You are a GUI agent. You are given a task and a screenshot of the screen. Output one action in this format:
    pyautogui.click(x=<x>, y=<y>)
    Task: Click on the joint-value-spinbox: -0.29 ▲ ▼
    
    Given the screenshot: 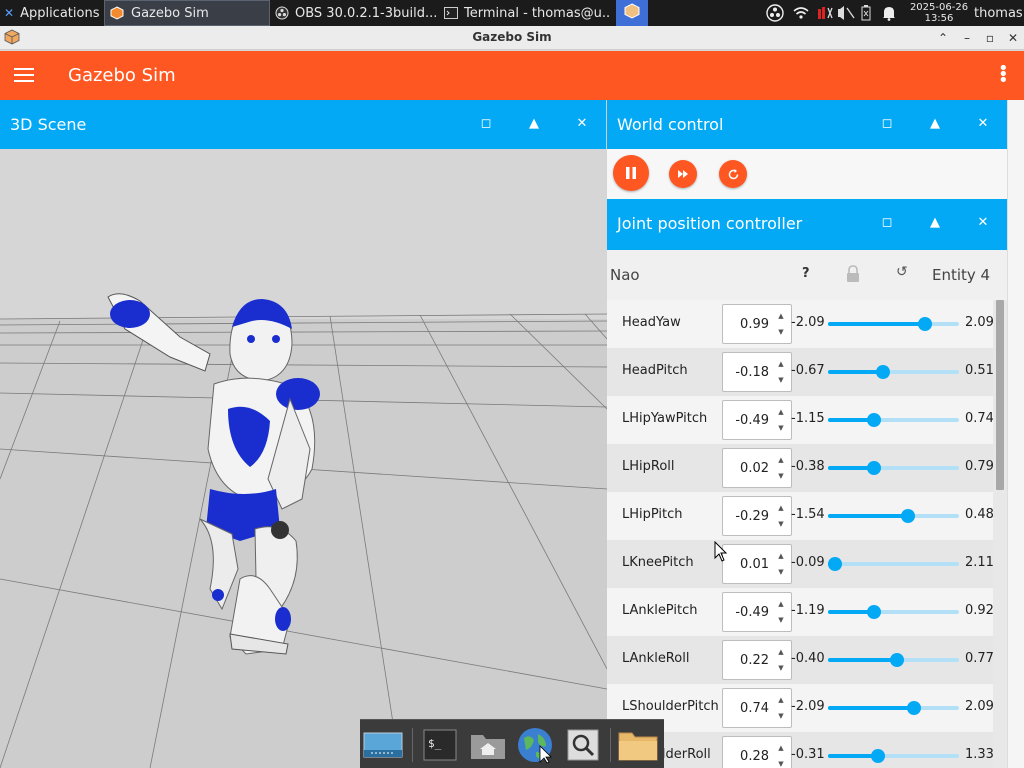 What is the action you would take?
    pyautogui.click(x=757, y=516)
    